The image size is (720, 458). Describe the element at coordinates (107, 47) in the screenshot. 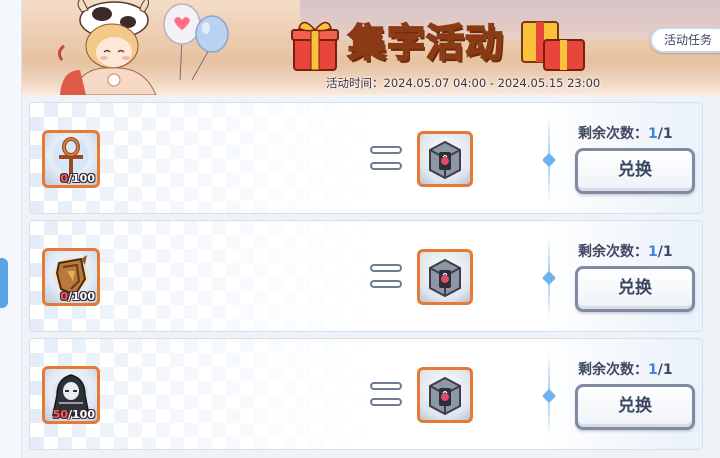

I see `character-illustration` at that location.